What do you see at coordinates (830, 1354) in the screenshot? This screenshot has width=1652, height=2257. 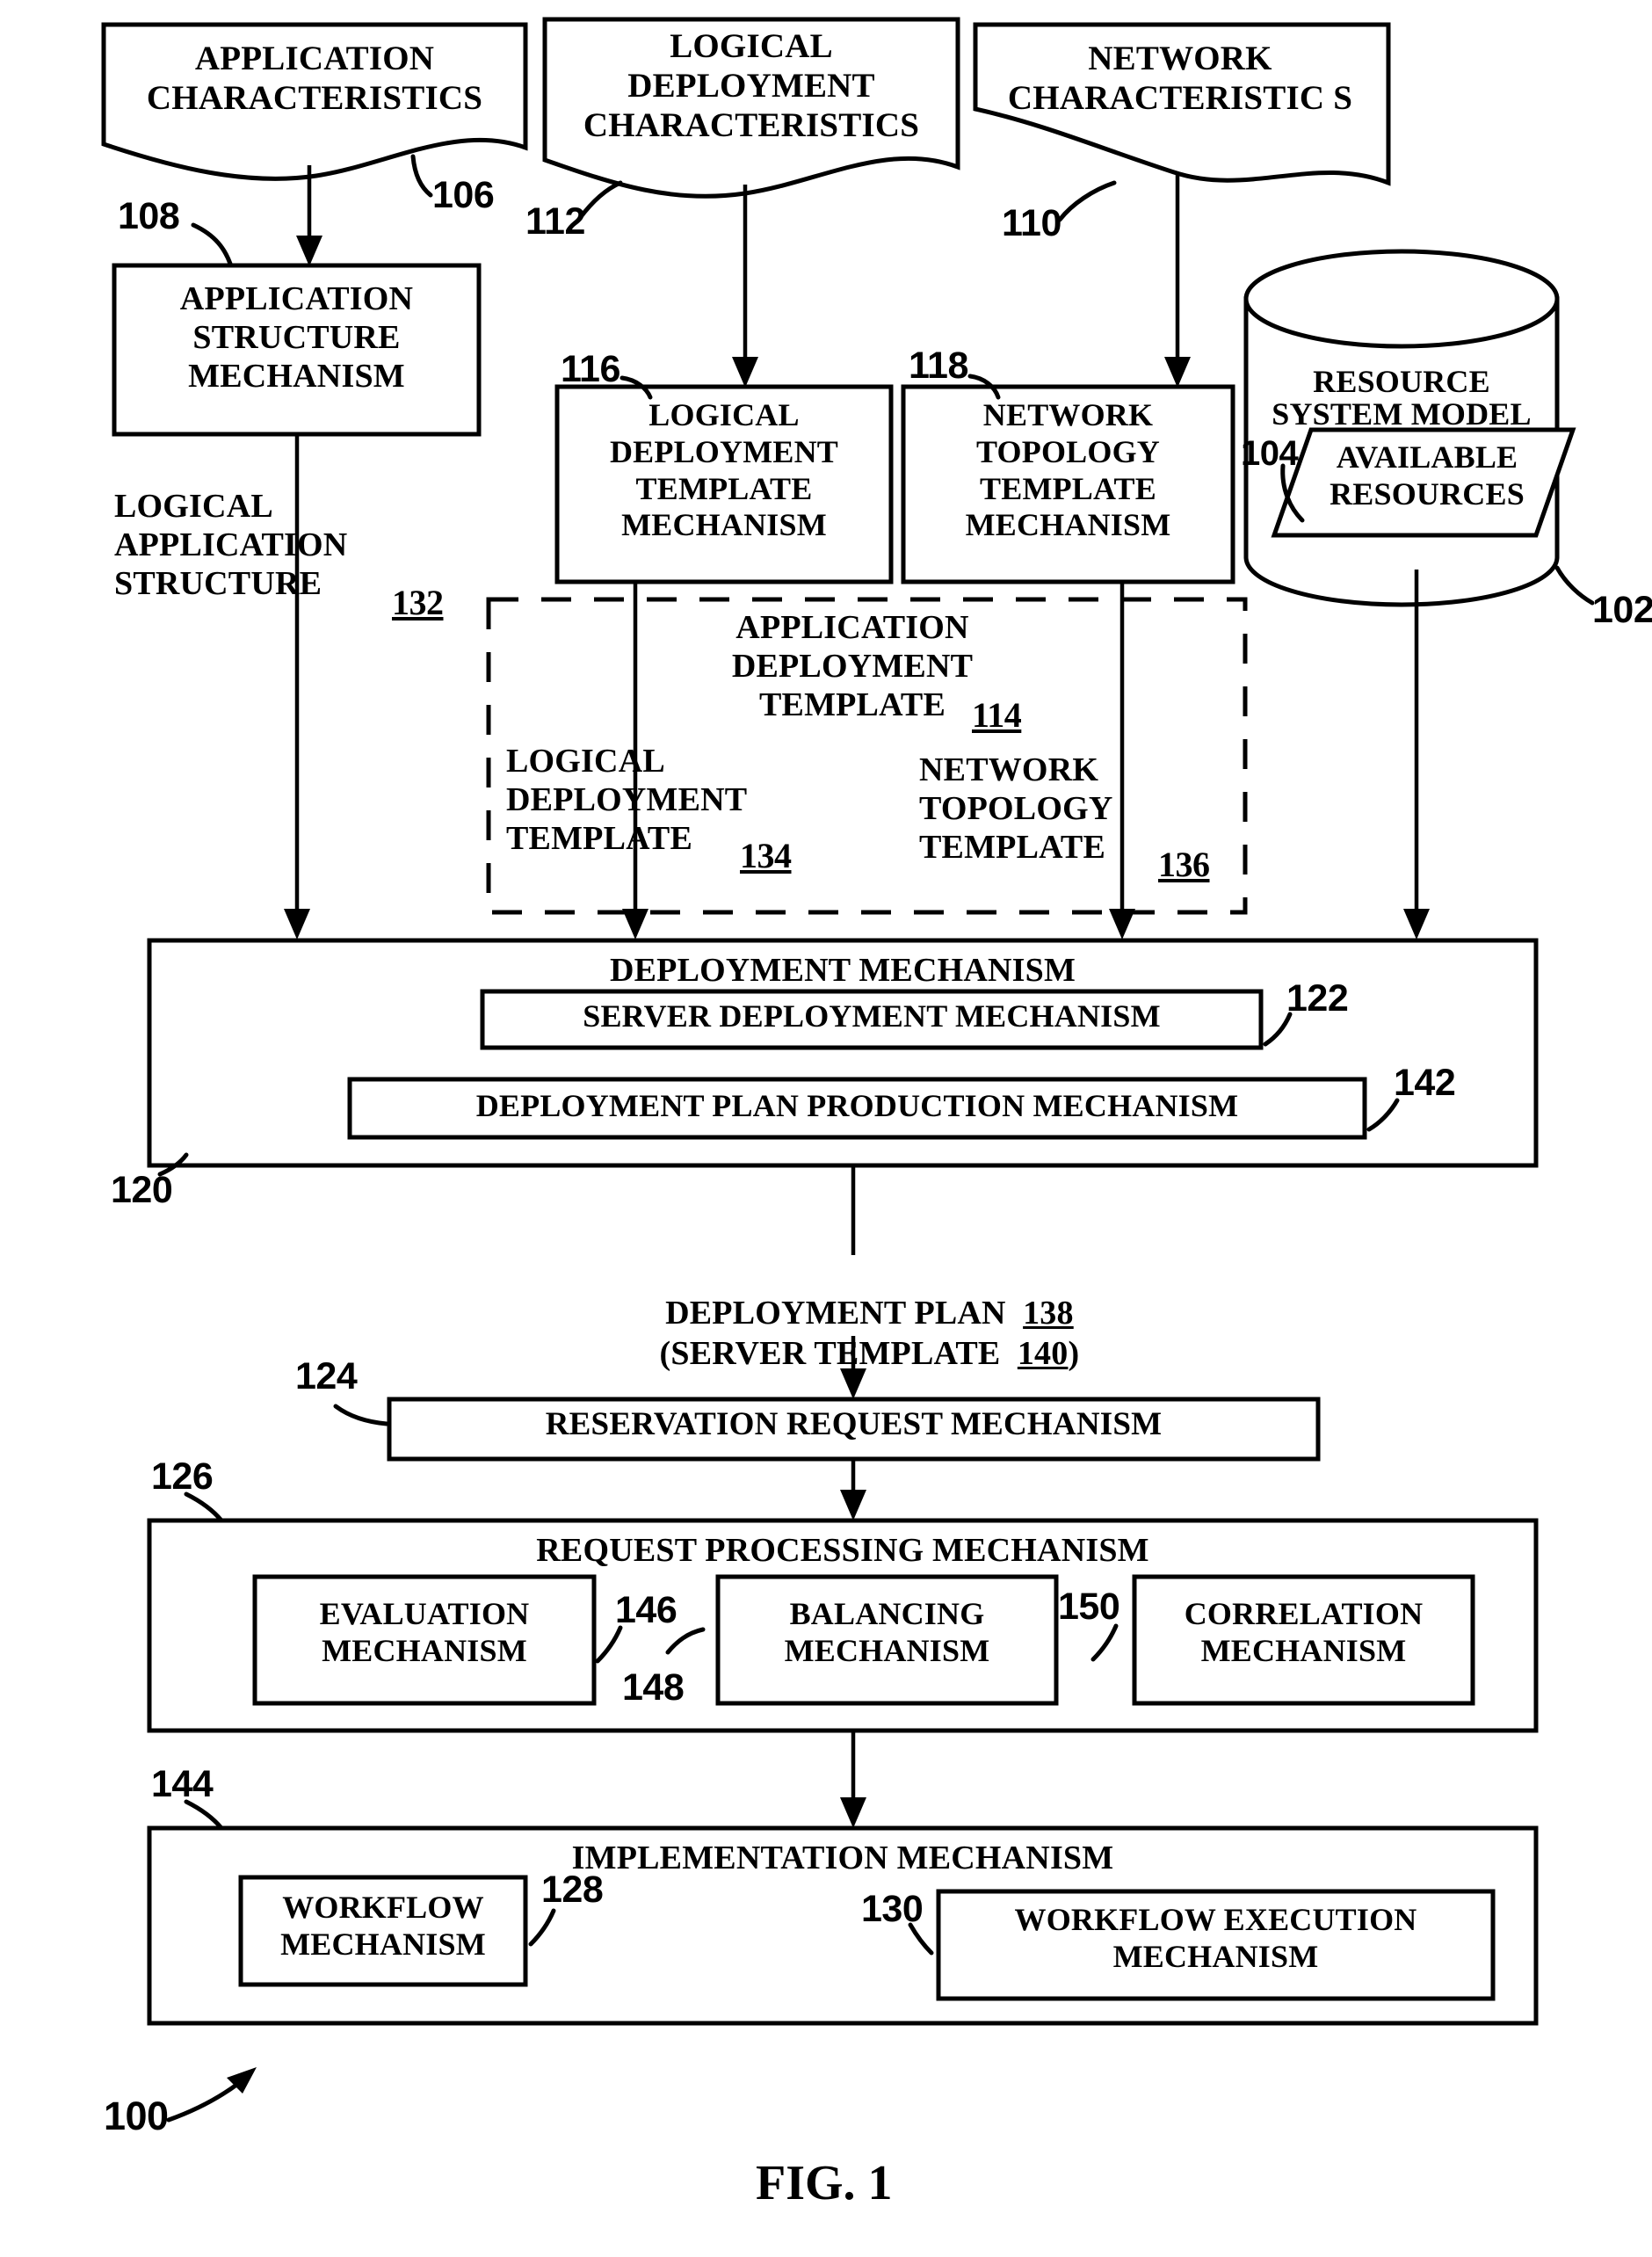 I see `server-template-text: (SERVER TEMPLATE` at bounding box center [830, 1354].